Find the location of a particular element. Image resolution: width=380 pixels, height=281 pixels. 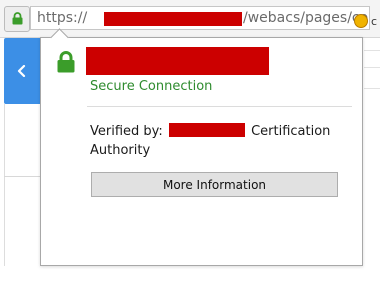

issuer-line2: Authority is located at coordinates (120, 150).